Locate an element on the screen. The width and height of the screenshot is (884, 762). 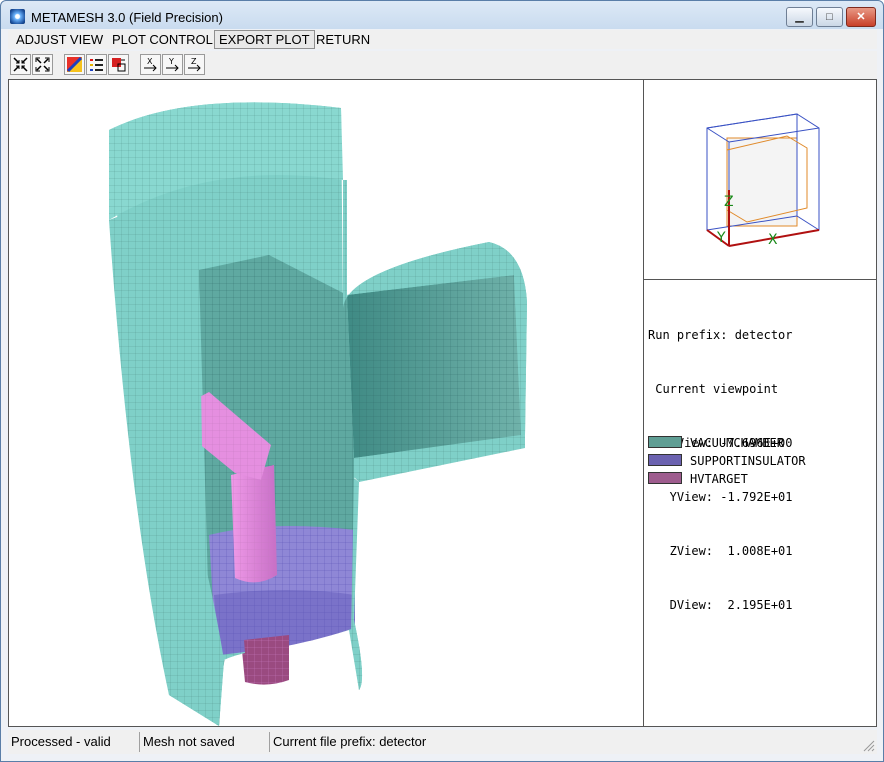
axis-x-label: X is located at coordinates (773, 240).